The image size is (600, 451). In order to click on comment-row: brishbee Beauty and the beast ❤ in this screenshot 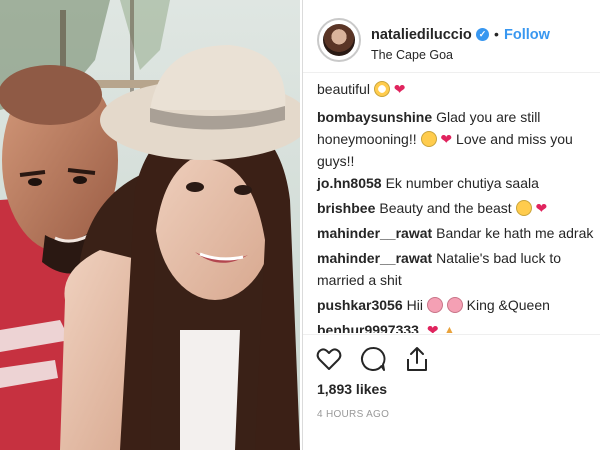, I will do `click(458, 208)`.